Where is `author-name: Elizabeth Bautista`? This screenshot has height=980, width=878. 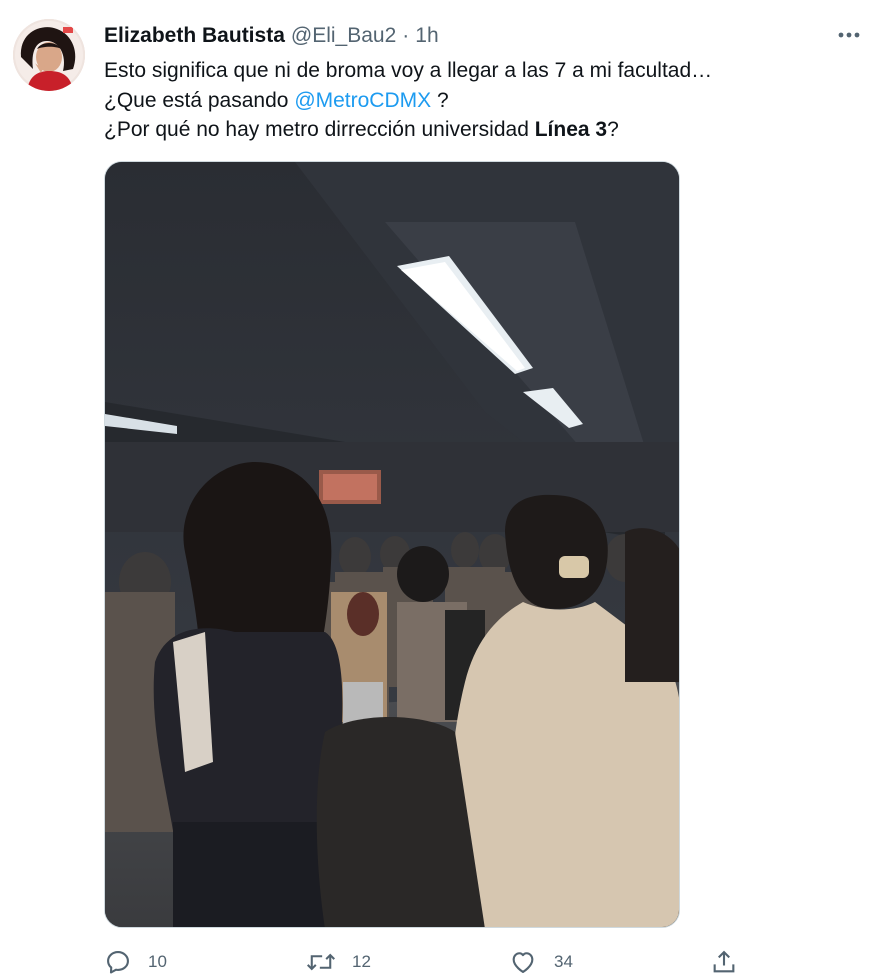 author-name: Elizabeth Bautista is located at coordinates (194, 36).